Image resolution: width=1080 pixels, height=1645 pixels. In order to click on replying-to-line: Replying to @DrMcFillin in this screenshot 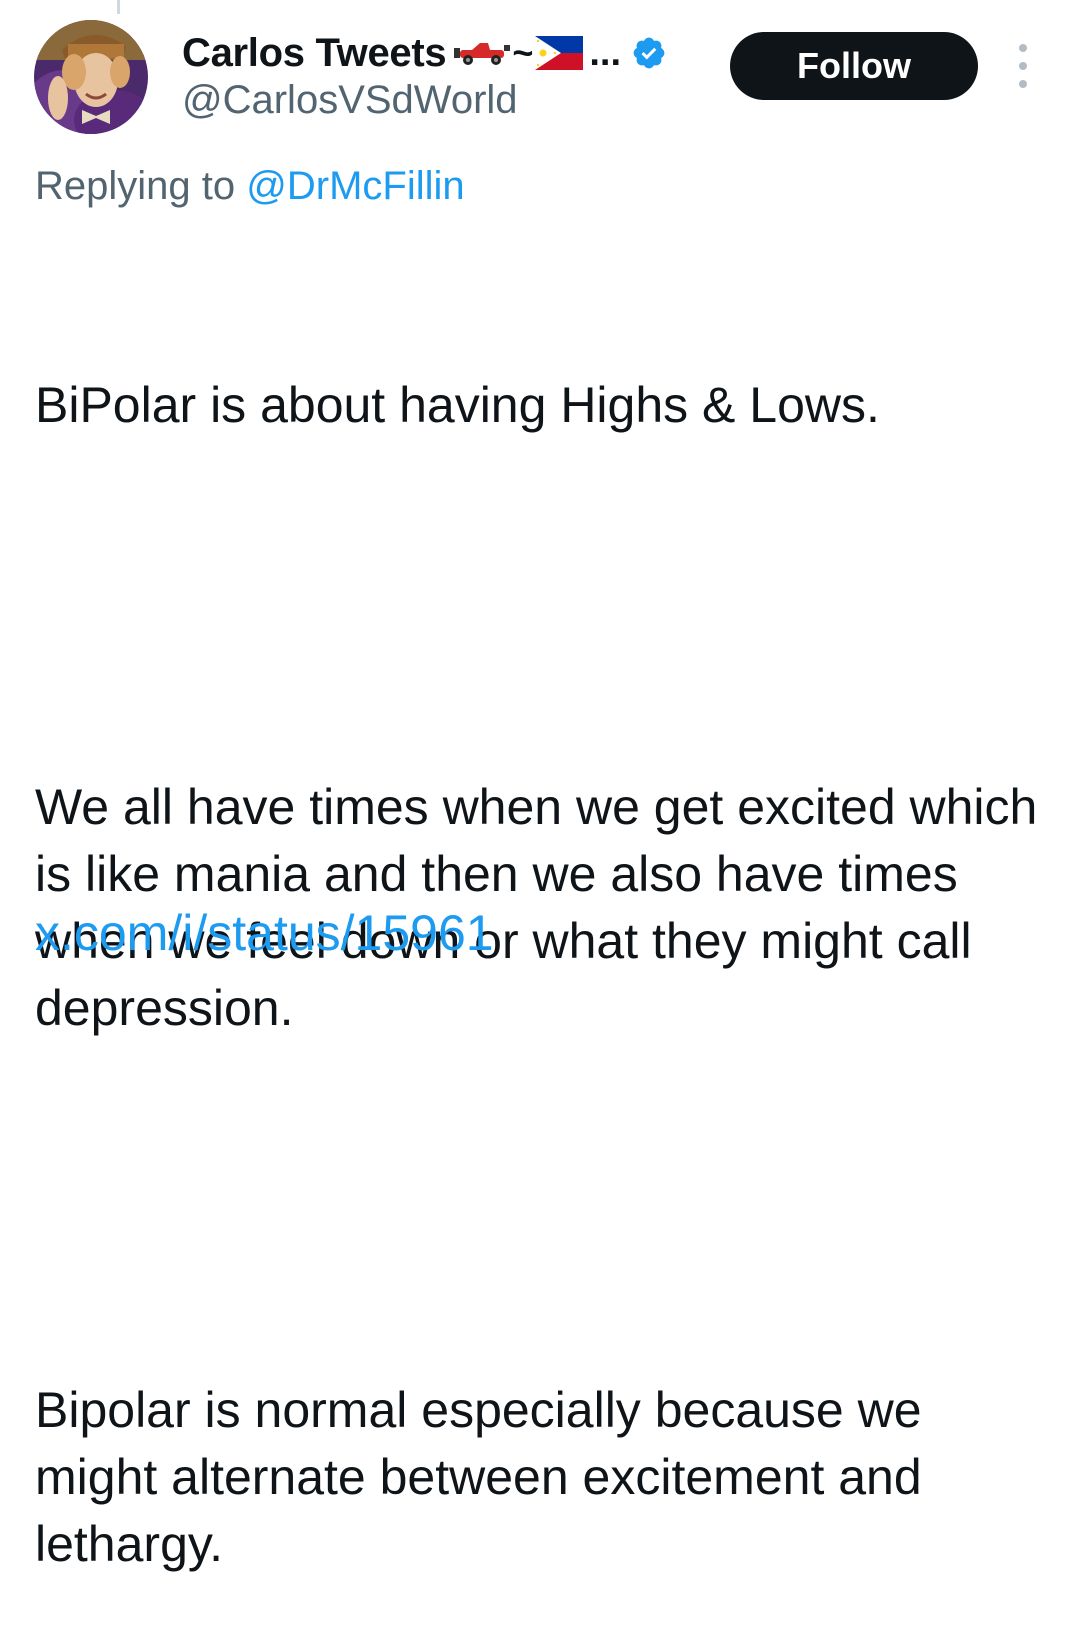, I will do `click(250, 186)`.